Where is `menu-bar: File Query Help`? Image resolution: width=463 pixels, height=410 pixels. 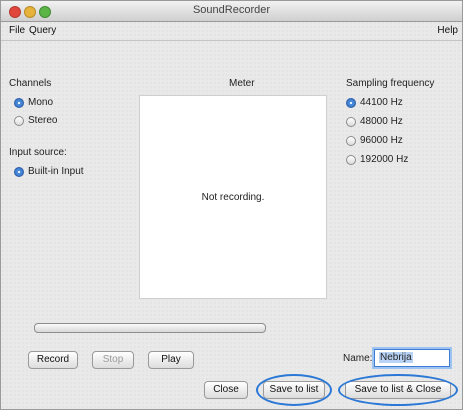 menu-bar: File Query Help is located at coordinates (231, 31).